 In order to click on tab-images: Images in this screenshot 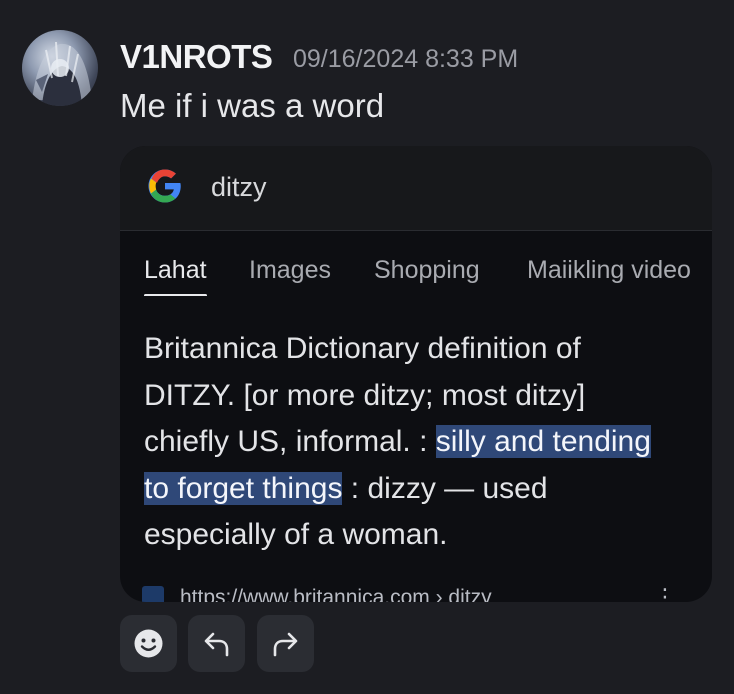, I will do `click(290, 270)`.